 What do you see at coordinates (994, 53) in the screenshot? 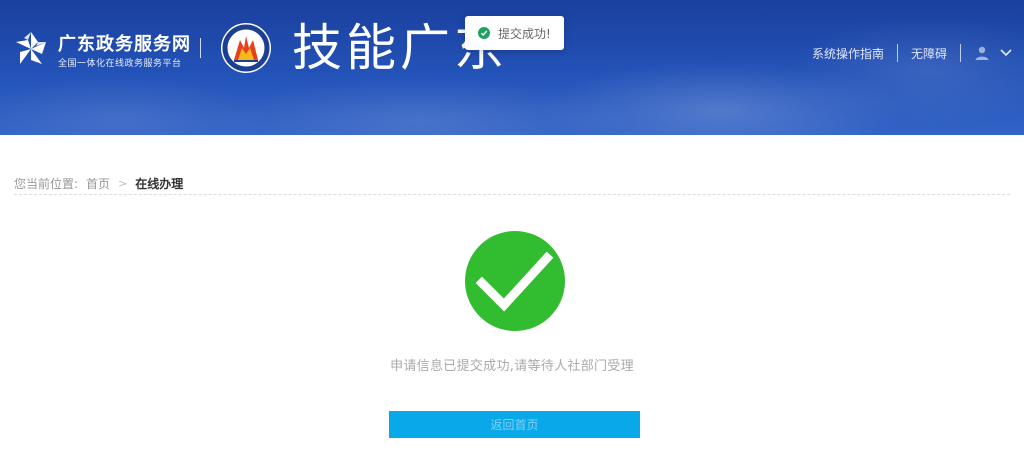
I see `user-menu` at bounding box center [994, 53].